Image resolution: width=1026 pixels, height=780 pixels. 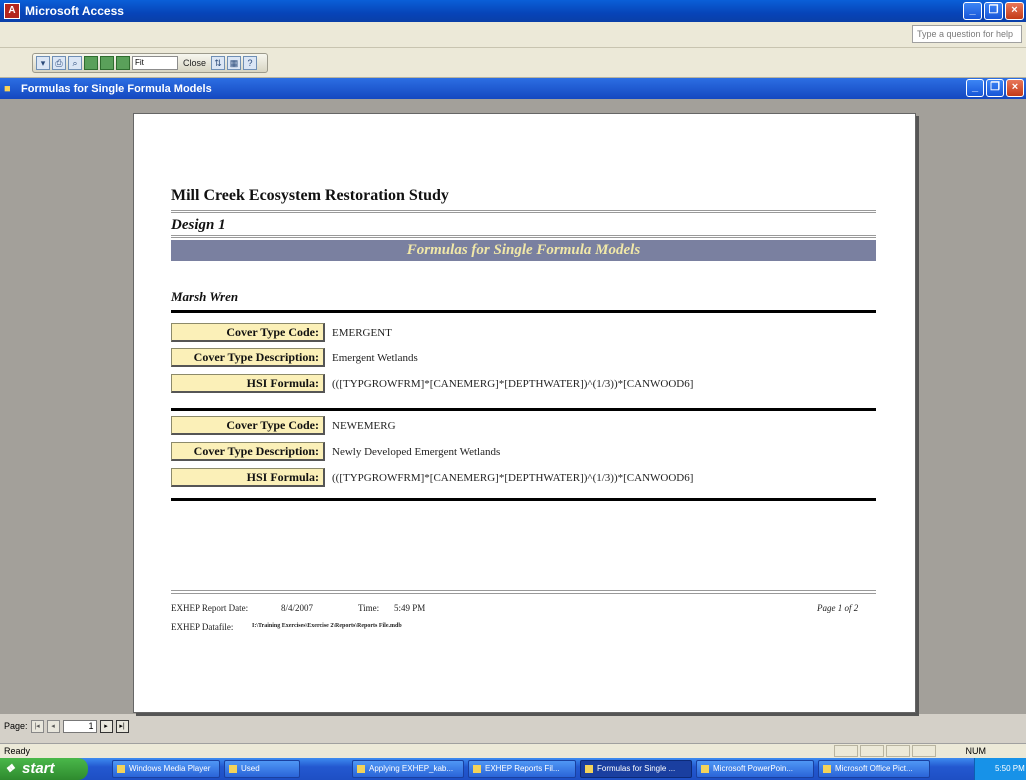 I want to click on doc-minimize-button: _, so click(x=975, y=88).